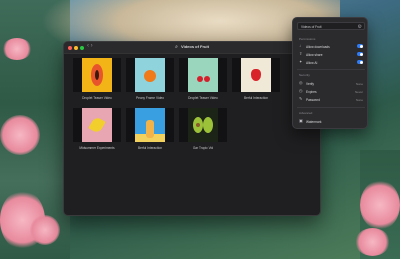 The image size is (400, 259). What do you see at coordinates (331, 91) in the screenshot?
I see `row-expires: ◷ Expires Never` at bounding box center [331, 91].